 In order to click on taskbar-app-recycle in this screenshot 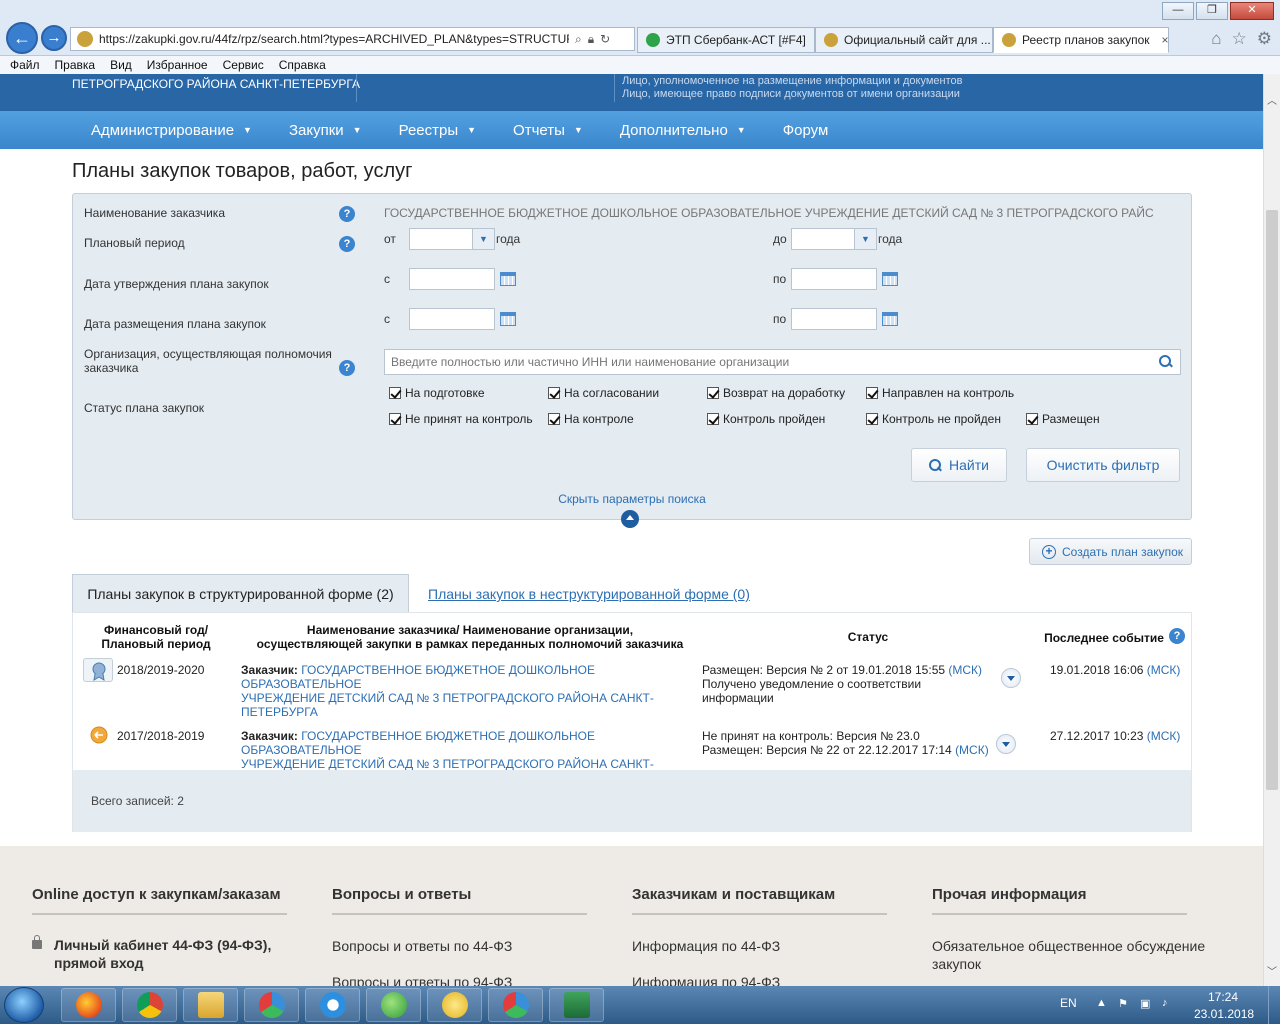, I will do `click(271, 1005)`.